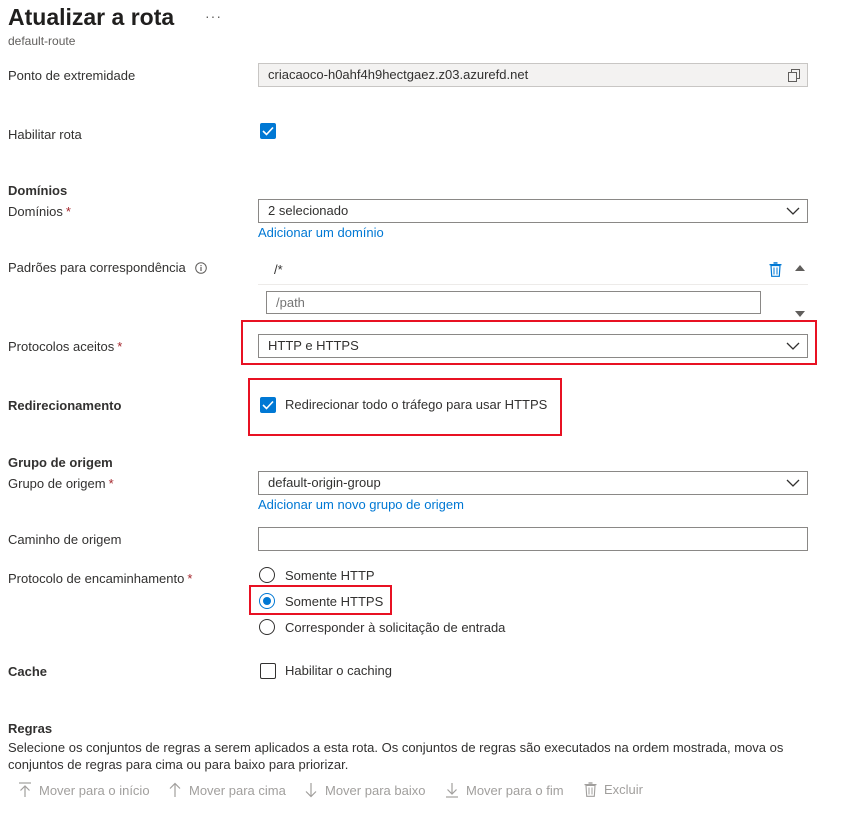  Describe the element at coordinates (311, 790) in the screenshot. I see `arrow-down-icon` at that location.